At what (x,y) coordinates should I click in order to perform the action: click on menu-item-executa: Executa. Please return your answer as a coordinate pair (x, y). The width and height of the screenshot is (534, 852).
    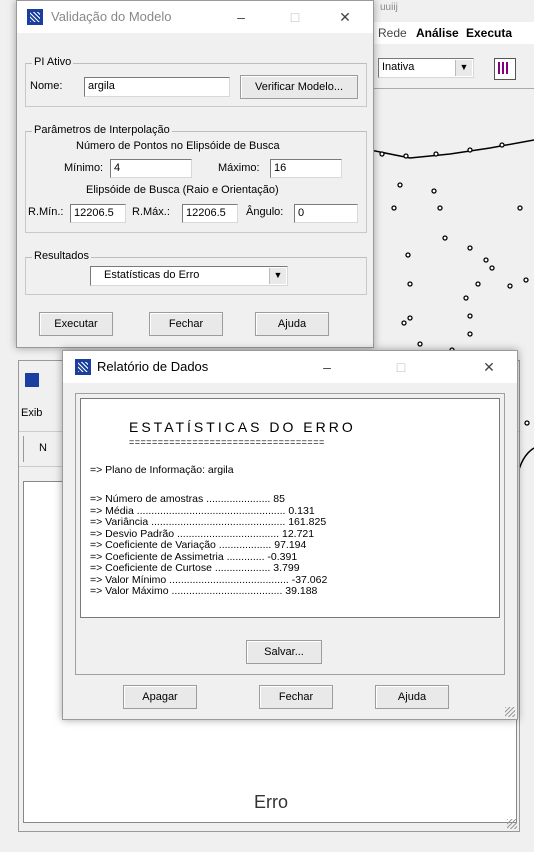
    Looking at the image, I should click on (489, 33).